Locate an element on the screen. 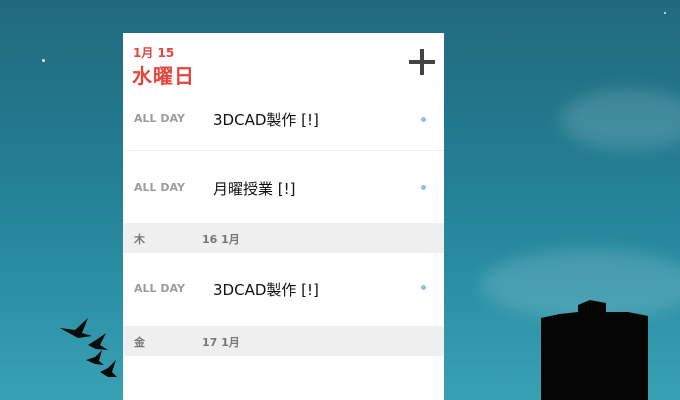  day-date-label: 16 1月 is located at coordinates (221, 239).